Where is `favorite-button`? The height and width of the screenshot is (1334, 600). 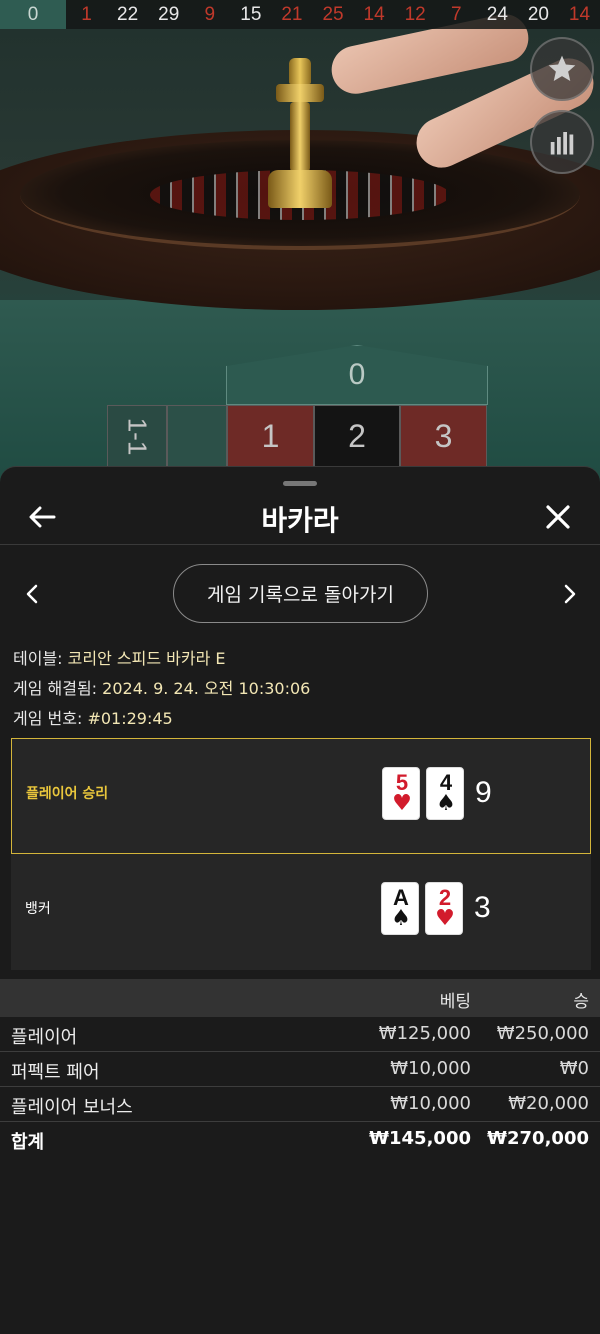 favorite-button is located at coordinates (562, 69).